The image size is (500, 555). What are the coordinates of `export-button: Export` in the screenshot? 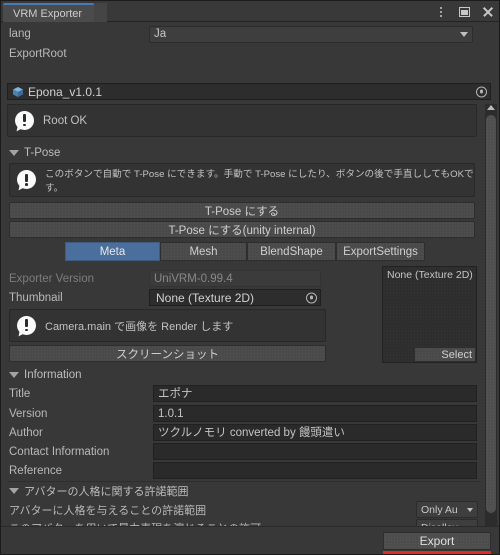 It's located at (437, 541).